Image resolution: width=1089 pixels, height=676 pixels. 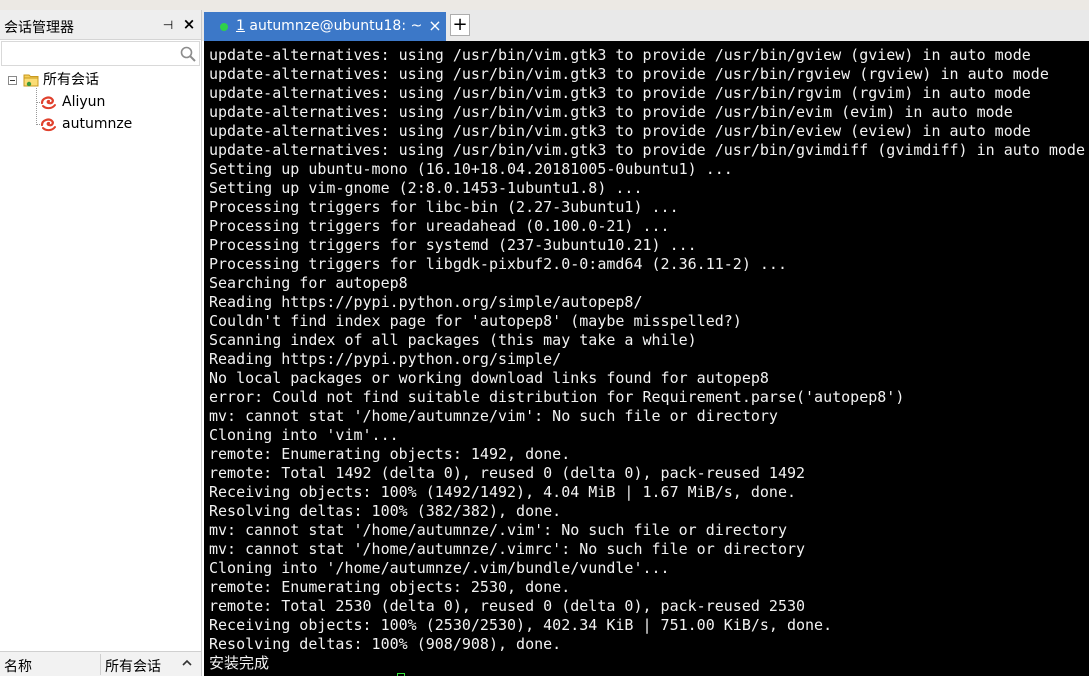 I want to click on tree-item-all-sessions: 所有会话, so click(x=100, y=80).